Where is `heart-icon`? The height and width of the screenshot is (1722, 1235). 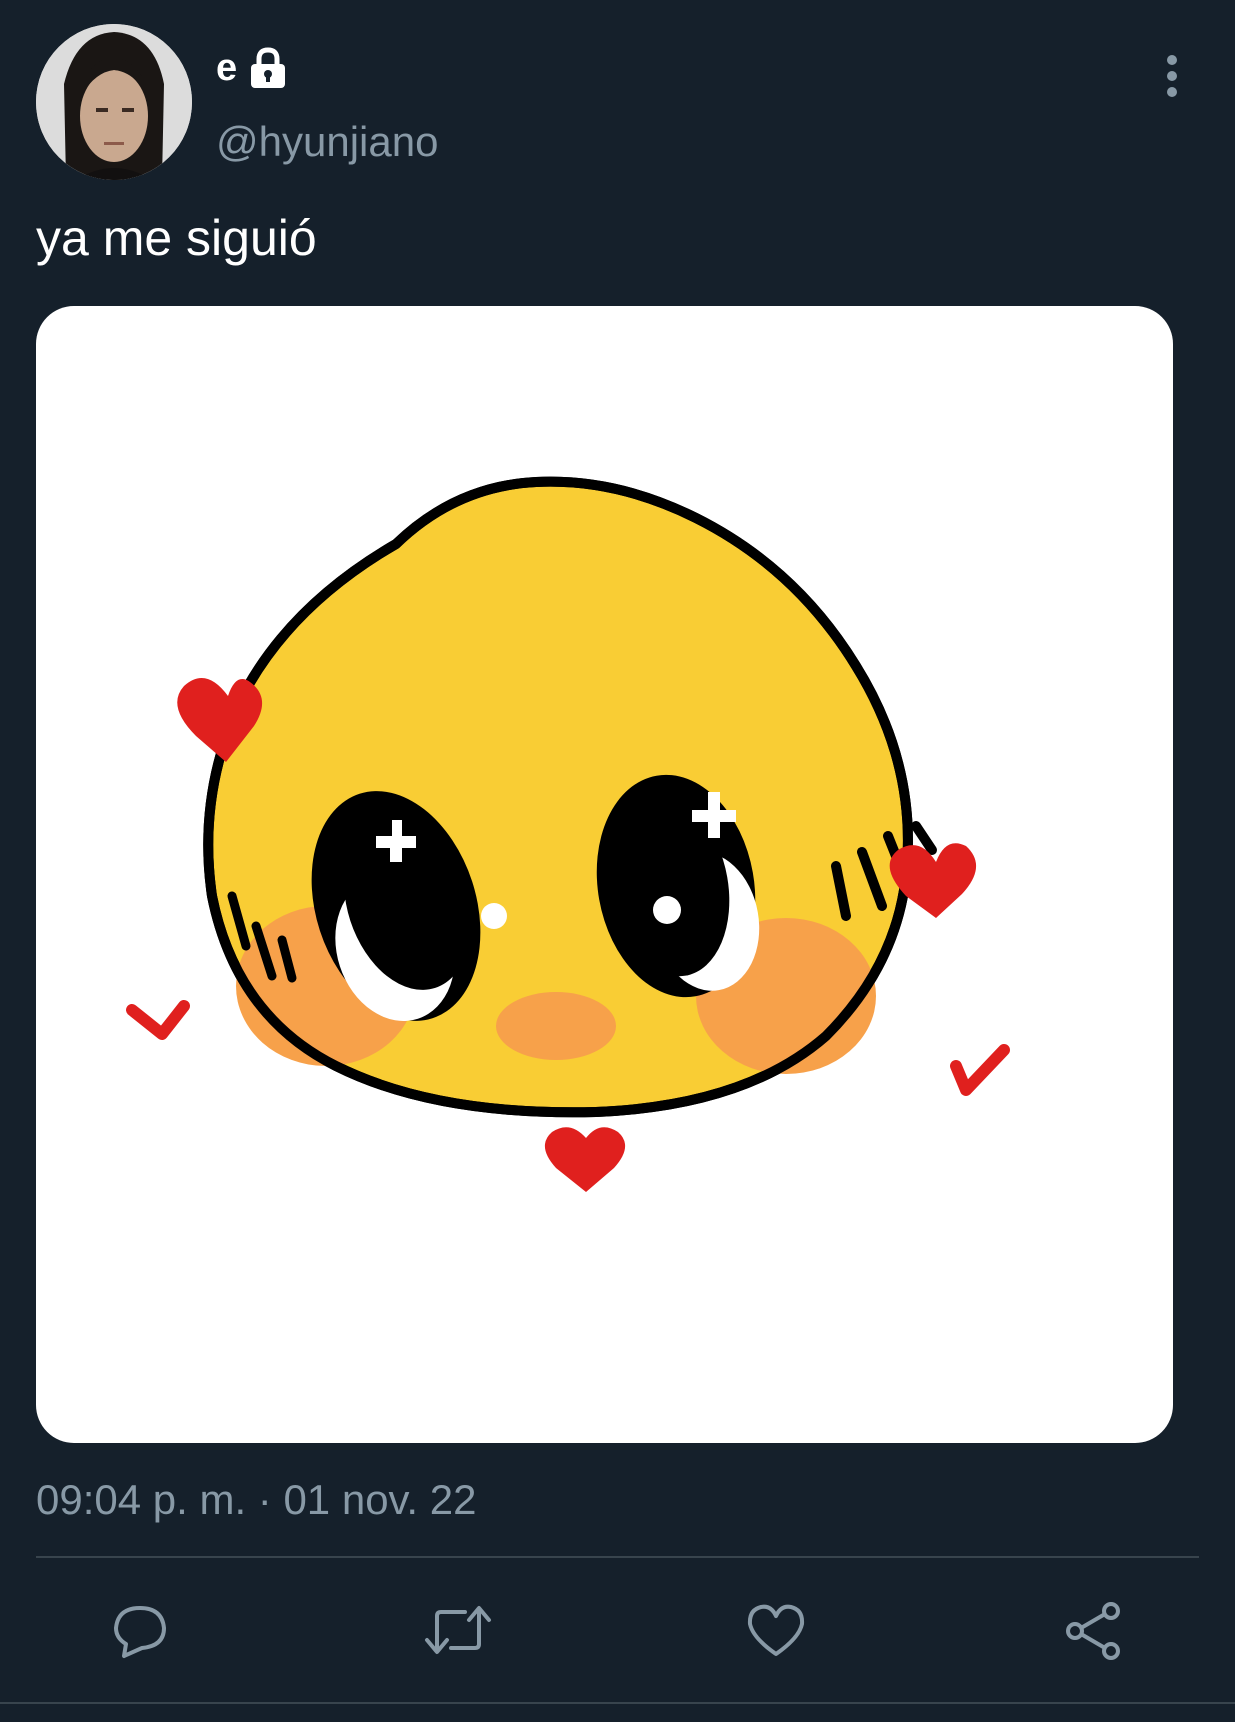
heart-icon is located at coordinates (776, 1630).